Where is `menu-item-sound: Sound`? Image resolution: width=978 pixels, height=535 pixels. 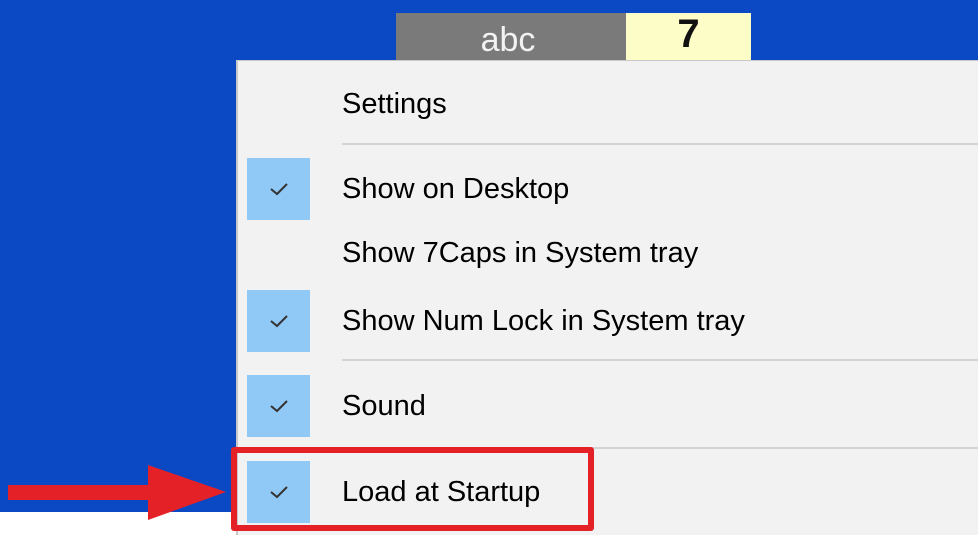 menu-item-sound: Sound is located at coordinates (608, 406).